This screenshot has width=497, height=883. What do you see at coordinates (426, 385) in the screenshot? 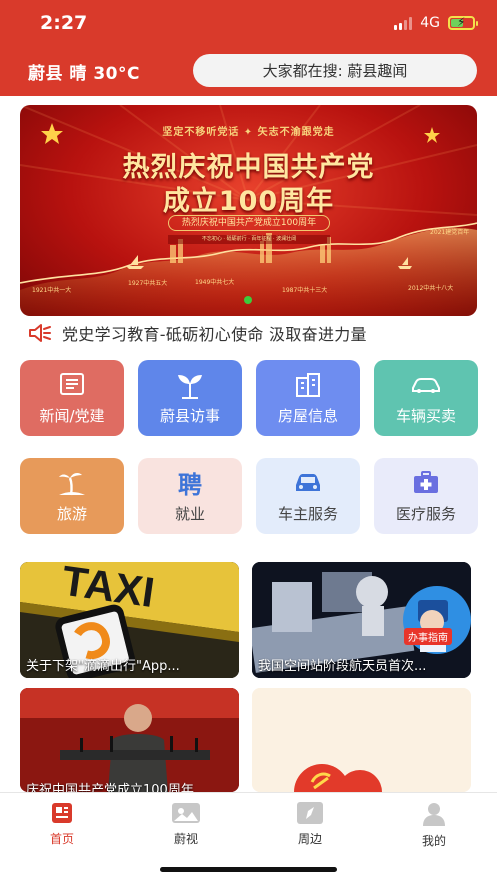
I see `car-icon` at bounding box center [426, 385].